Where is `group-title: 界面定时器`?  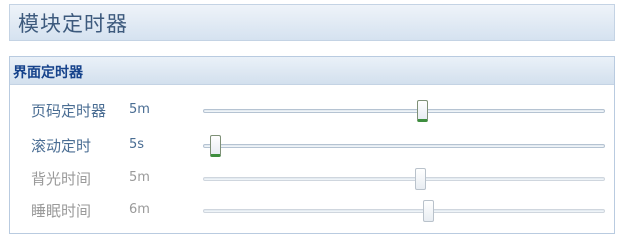
group-title: 界面定时器 is located at coordinates (48, 73).